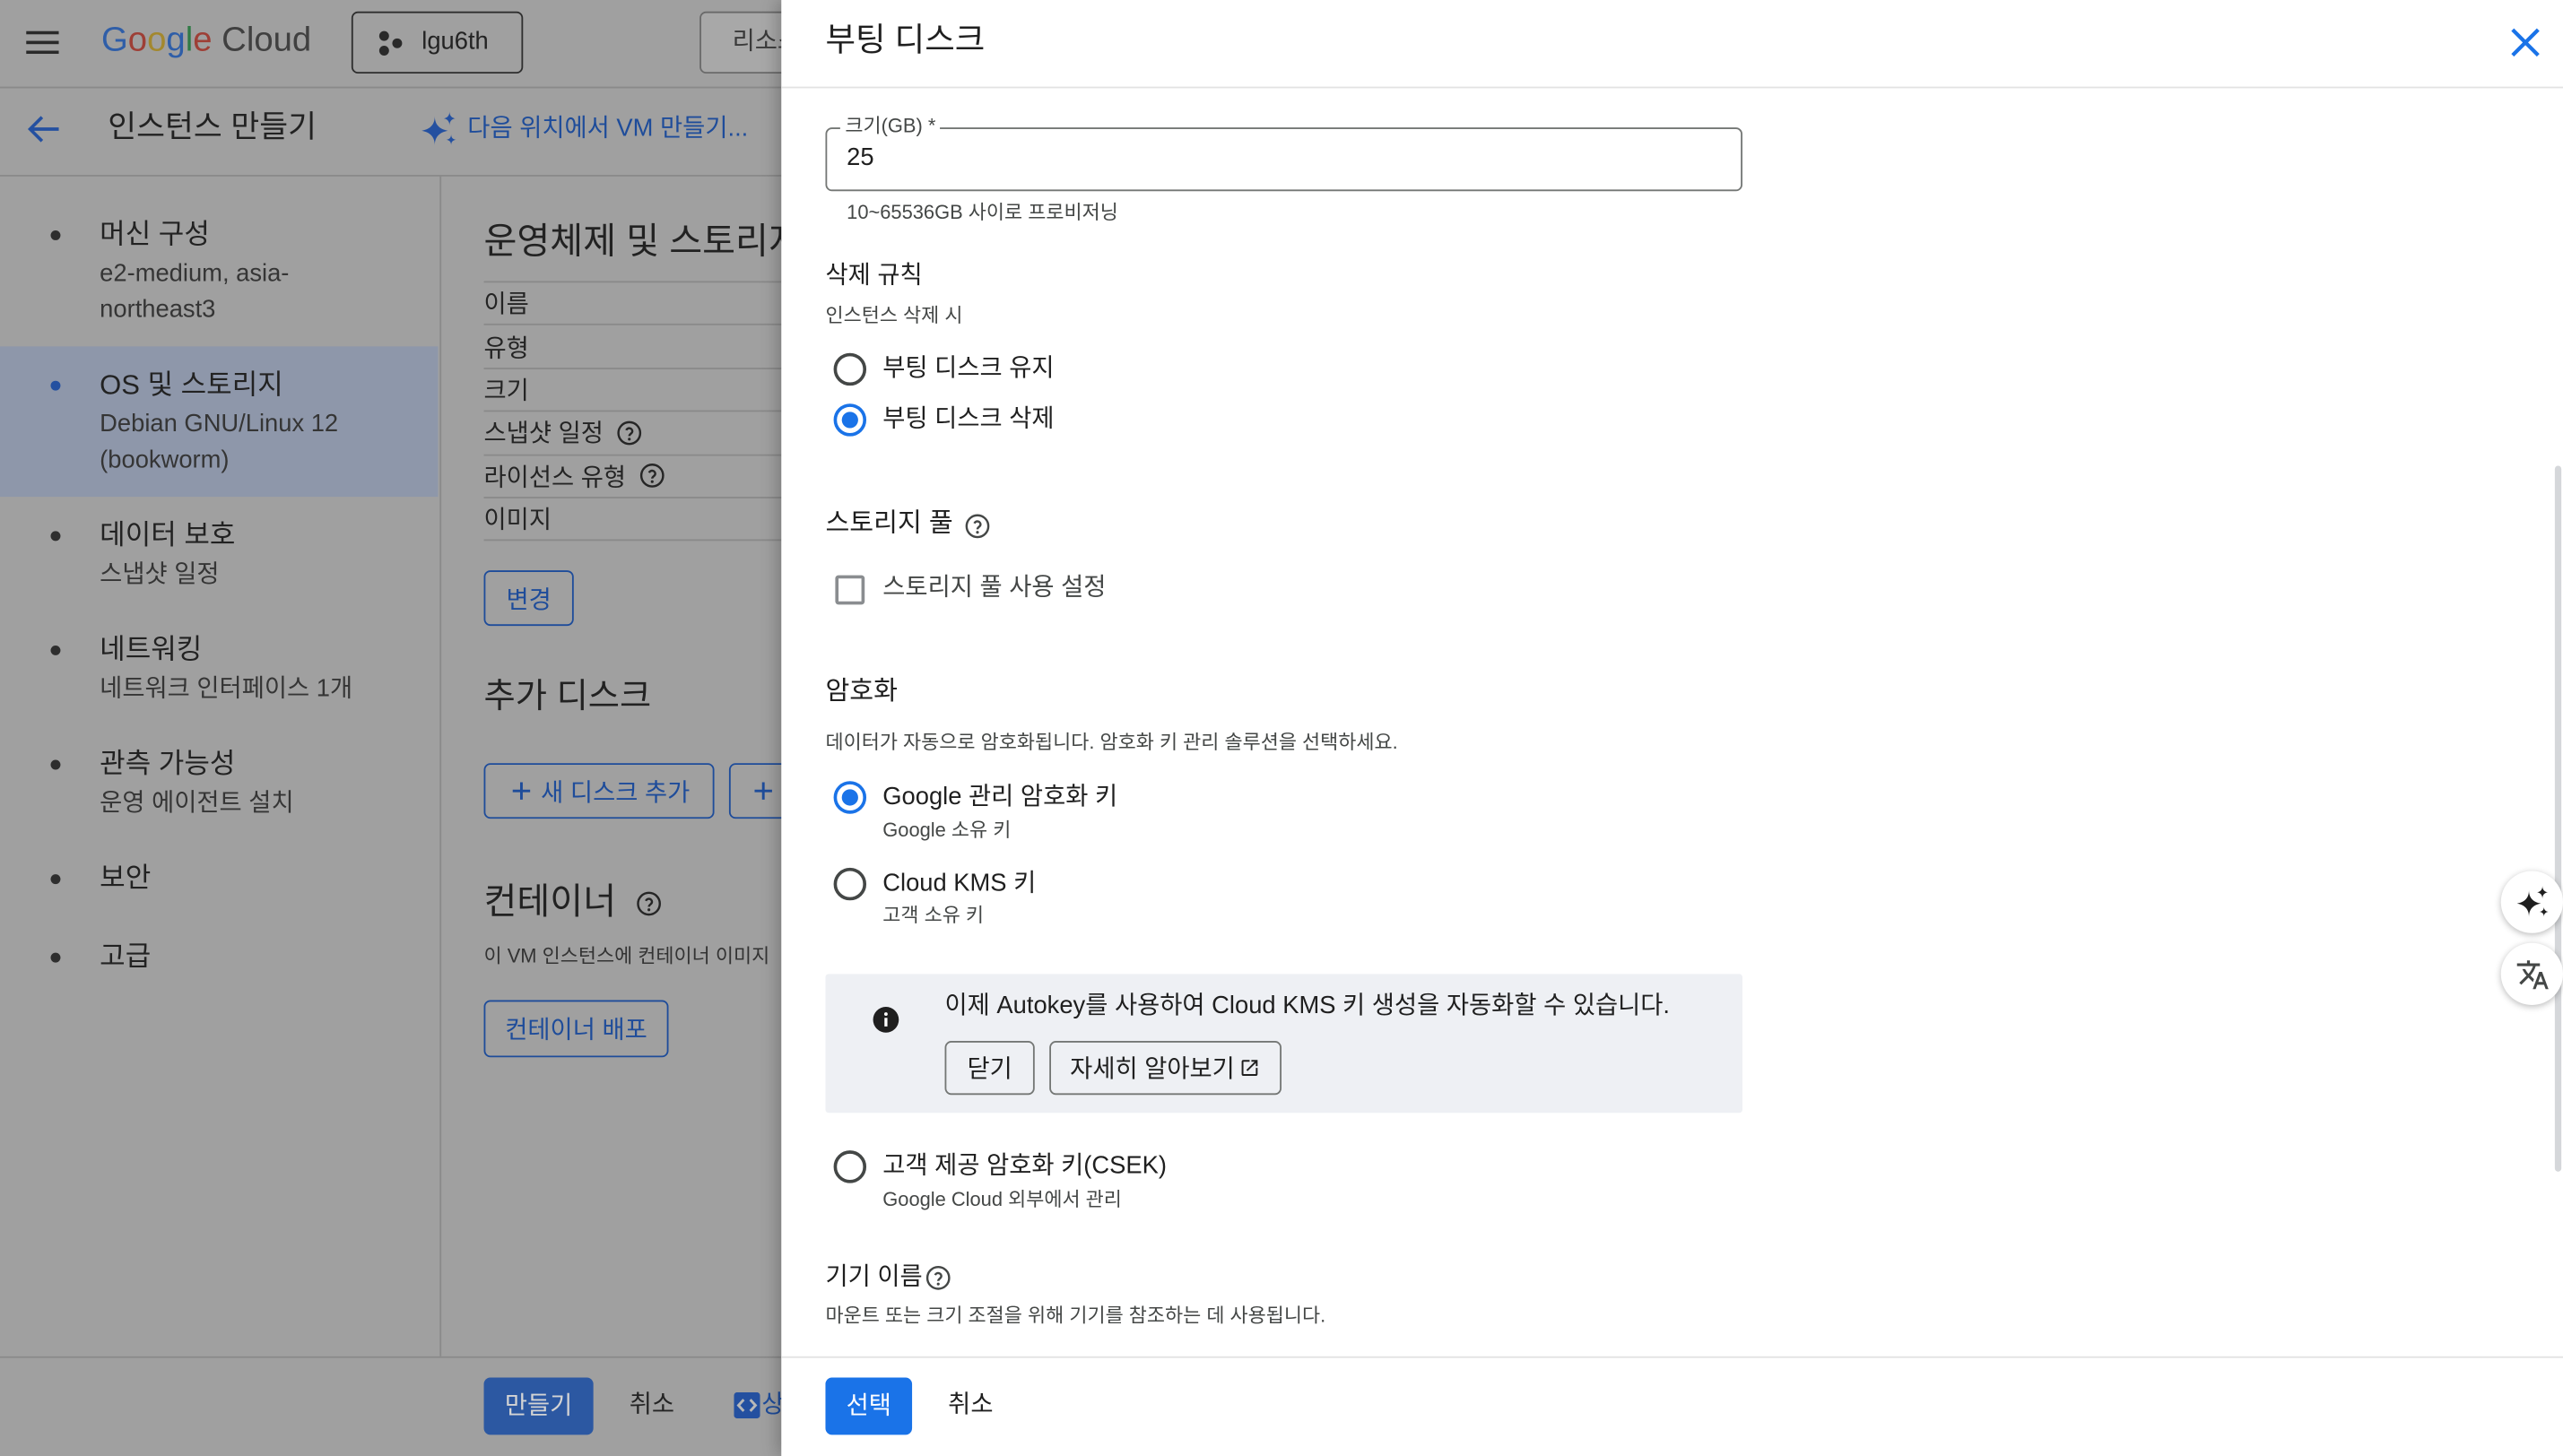  Describe the element at coordinates (567, 697) in the screenshot. I see `additional-disks-heading: 추가 디스크` at that location.